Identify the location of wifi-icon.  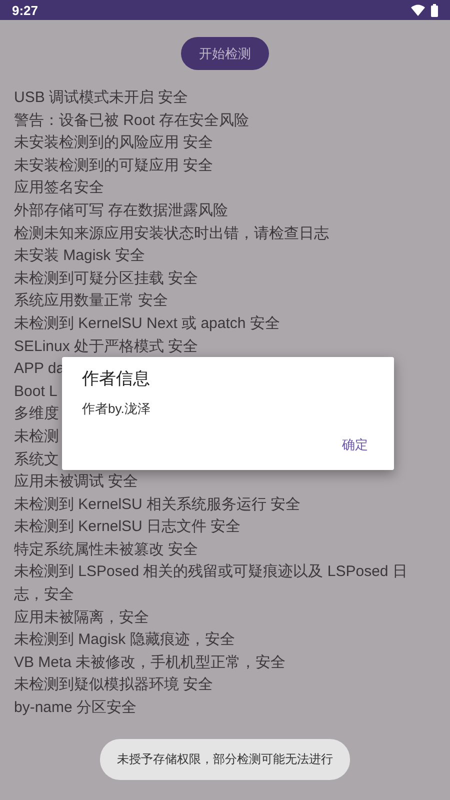
(418, 10).